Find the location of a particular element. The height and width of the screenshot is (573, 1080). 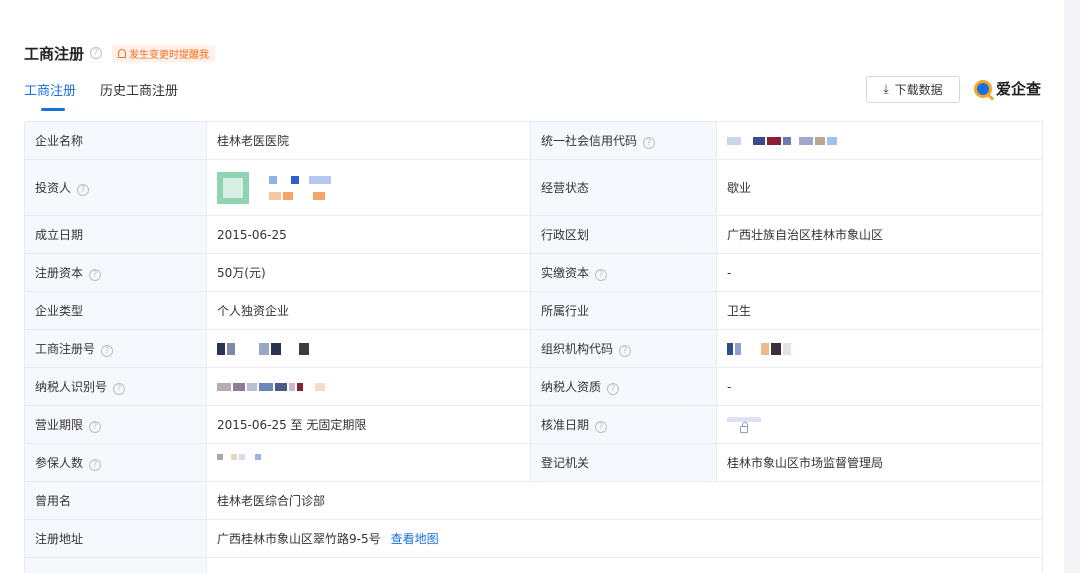

download-data-button: ⤓ 下载数据 is located at coordinates (913, 89).